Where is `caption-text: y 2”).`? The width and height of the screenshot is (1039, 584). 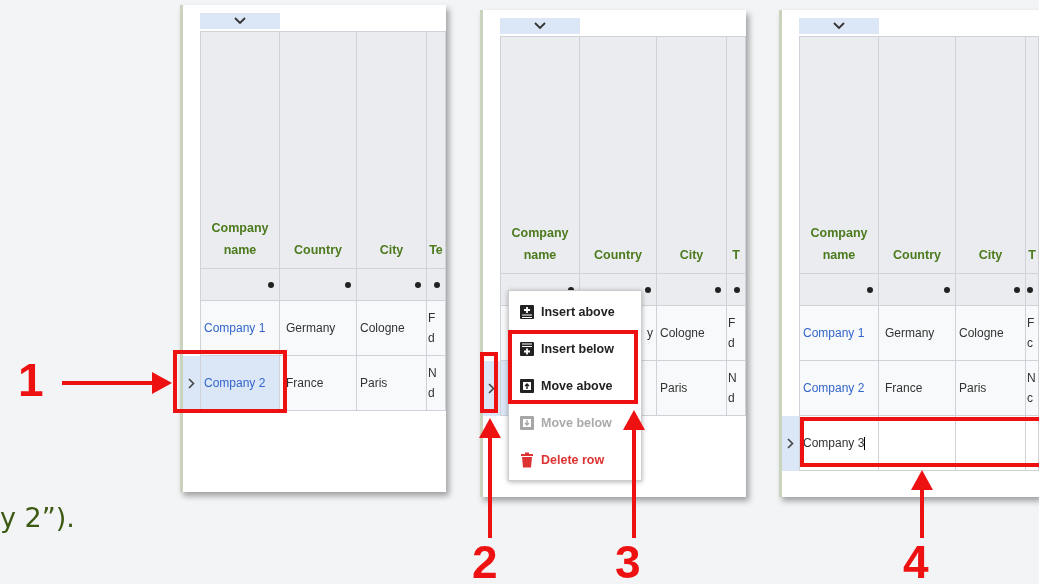
caption-text: y 2”). is located at coordinates (37, 517).